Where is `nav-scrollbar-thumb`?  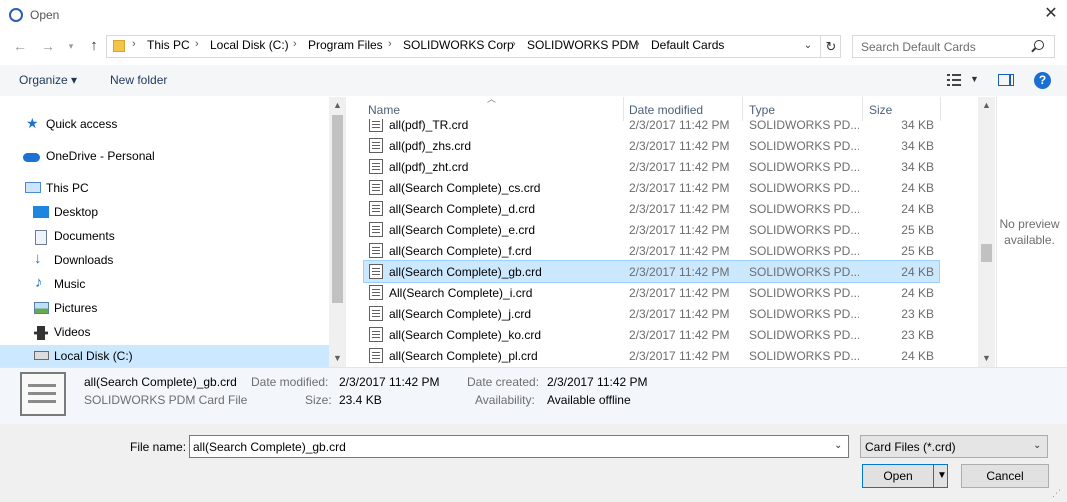
nav-scrollbar-thumb is located at coordinates (337, 209).